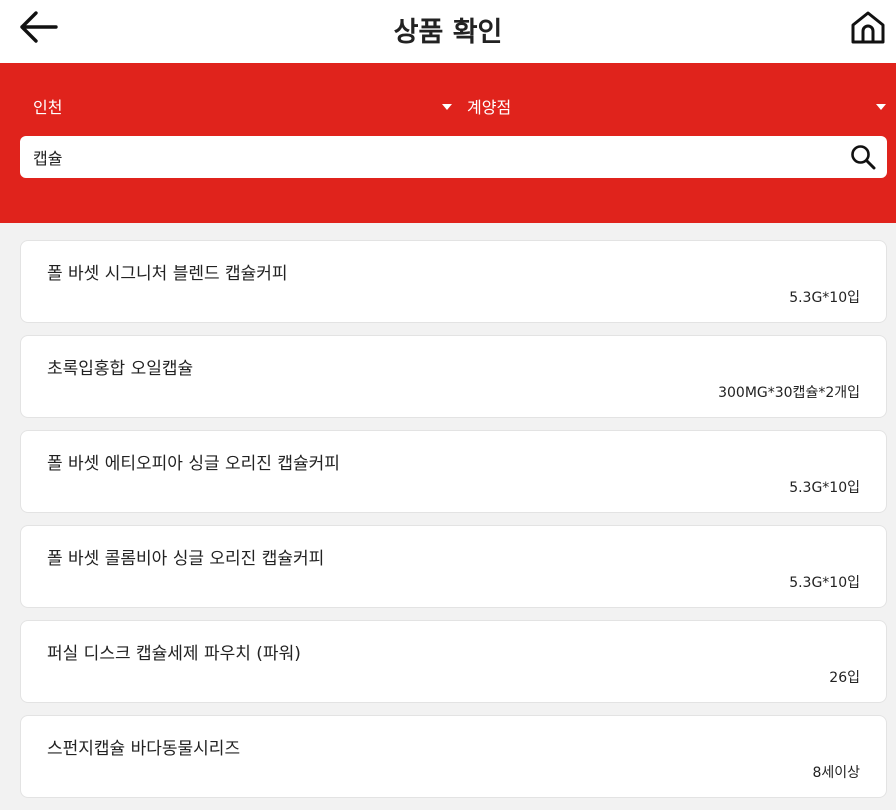  I want to click on product-card: 초록입홍합 오일캡슐 300MG*30캡슐*2개입, so click(453, 376).